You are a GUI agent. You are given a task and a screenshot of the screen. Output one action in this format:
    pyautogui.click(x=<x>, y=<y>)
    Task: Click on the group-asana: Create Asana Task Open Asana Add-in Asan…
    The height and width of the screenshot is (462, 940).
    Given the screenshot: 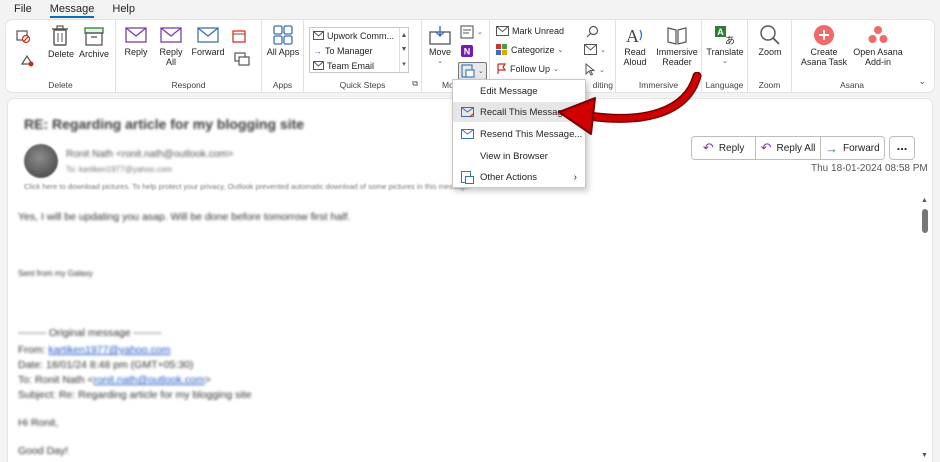 What is the action you would take?
    pyautogui.click(x=852, y=56)
    